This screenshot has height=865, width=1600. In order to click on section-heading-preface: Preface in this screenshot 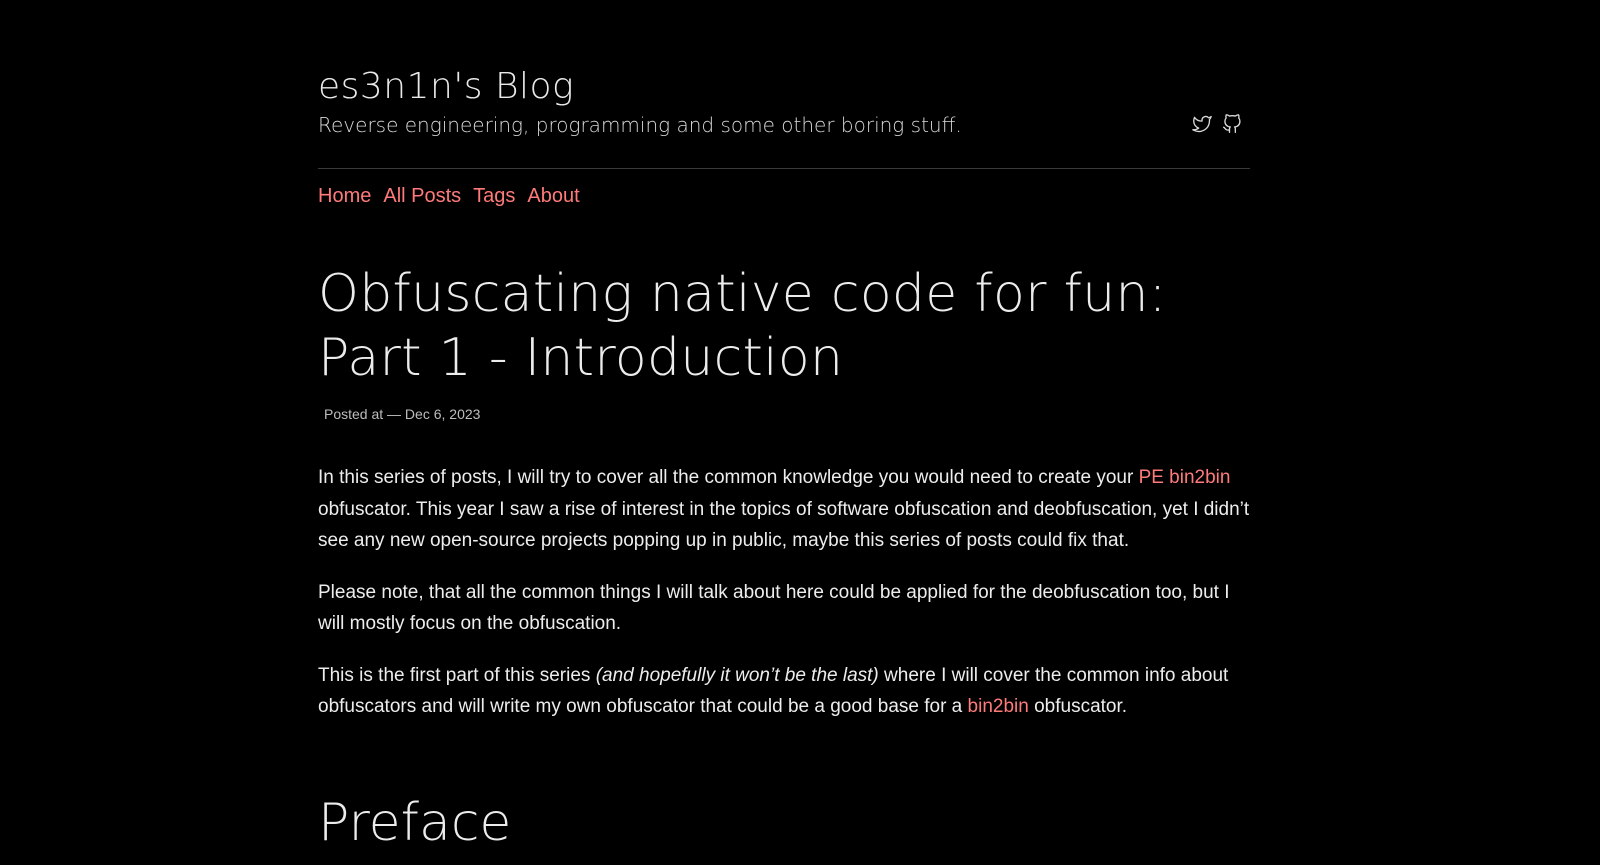, I will do `click(415, 823)`.